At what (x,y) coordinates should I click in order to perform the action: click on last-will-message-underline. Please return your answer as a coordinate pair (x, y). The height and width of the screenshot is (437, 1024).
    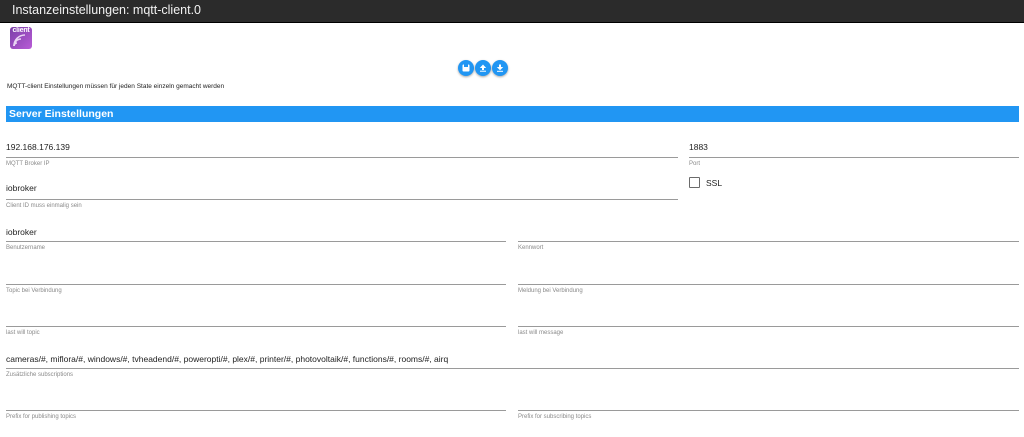
    Looking at the image, I should click on (768, 326).